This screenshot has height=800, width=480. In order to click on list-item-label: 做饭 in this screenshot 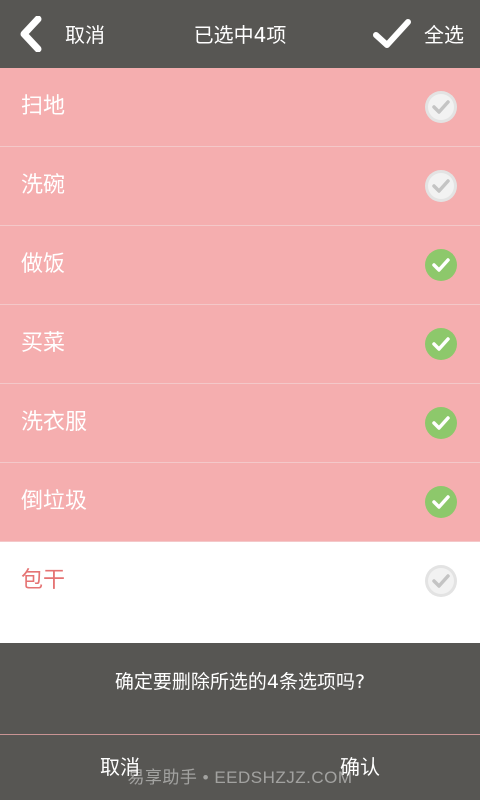, I will do `click(43, 264)`.